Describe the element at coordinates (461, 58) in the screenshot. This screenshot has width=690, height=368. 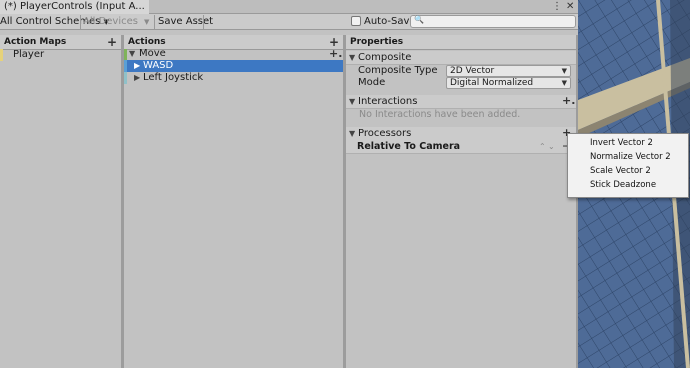
I see `composite-section-header: ▼ Composite` at that location.